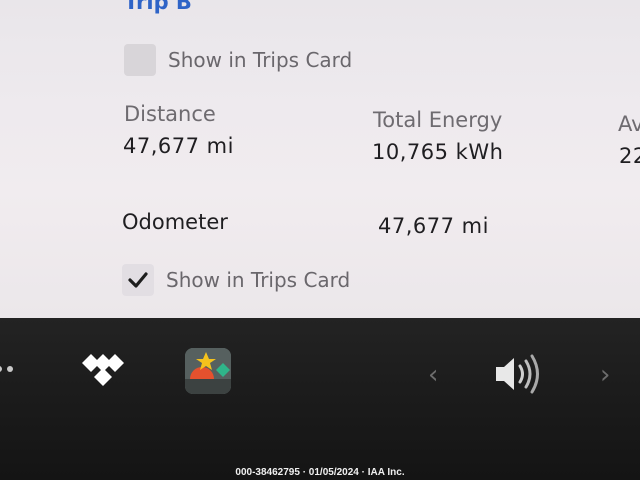  What do you see at coordinates (629, 124) in the screenshot?
I see `avg-label: Av` at bounding box center [629, 124].